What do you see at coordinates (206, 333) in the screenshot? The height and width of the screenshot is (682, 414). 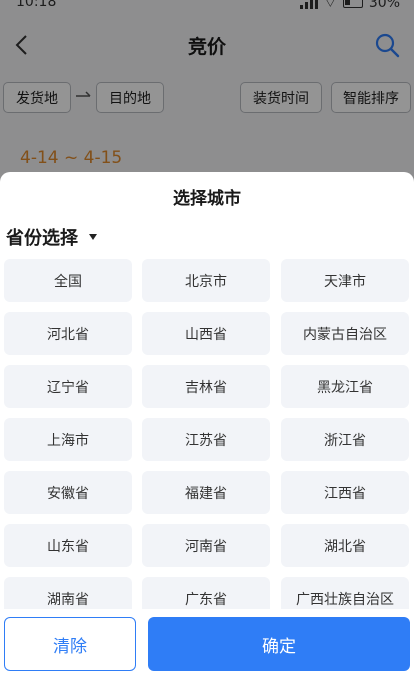 I see `province-option: 山西省` at bounding box center [206, 333].